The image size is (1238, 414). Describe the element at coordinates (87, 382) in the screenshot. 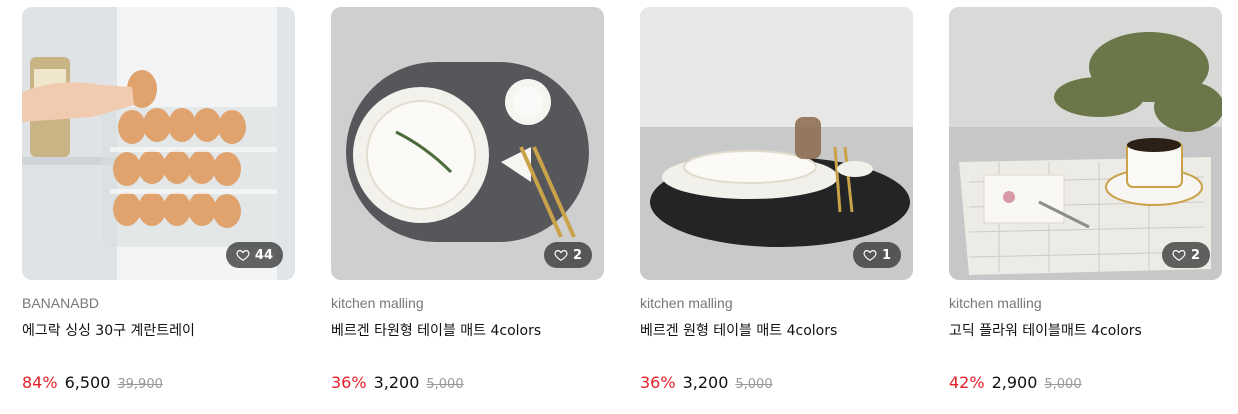

I see `sale-price: 6,500` at that location.